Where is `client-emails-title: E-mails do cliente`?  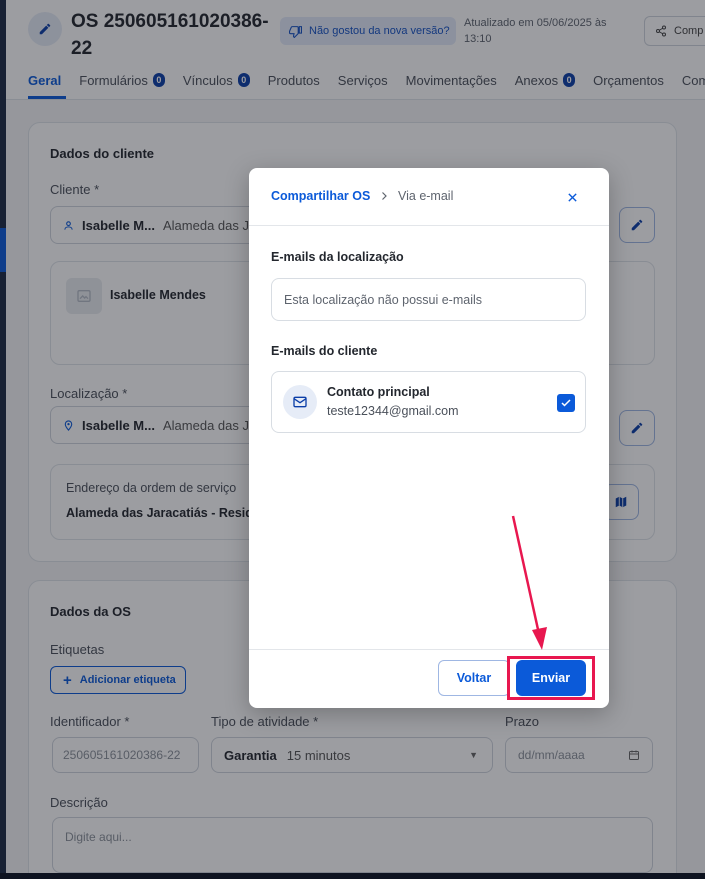 client-emails-title: E-mails do cliente is located at coordinates (324, 351).